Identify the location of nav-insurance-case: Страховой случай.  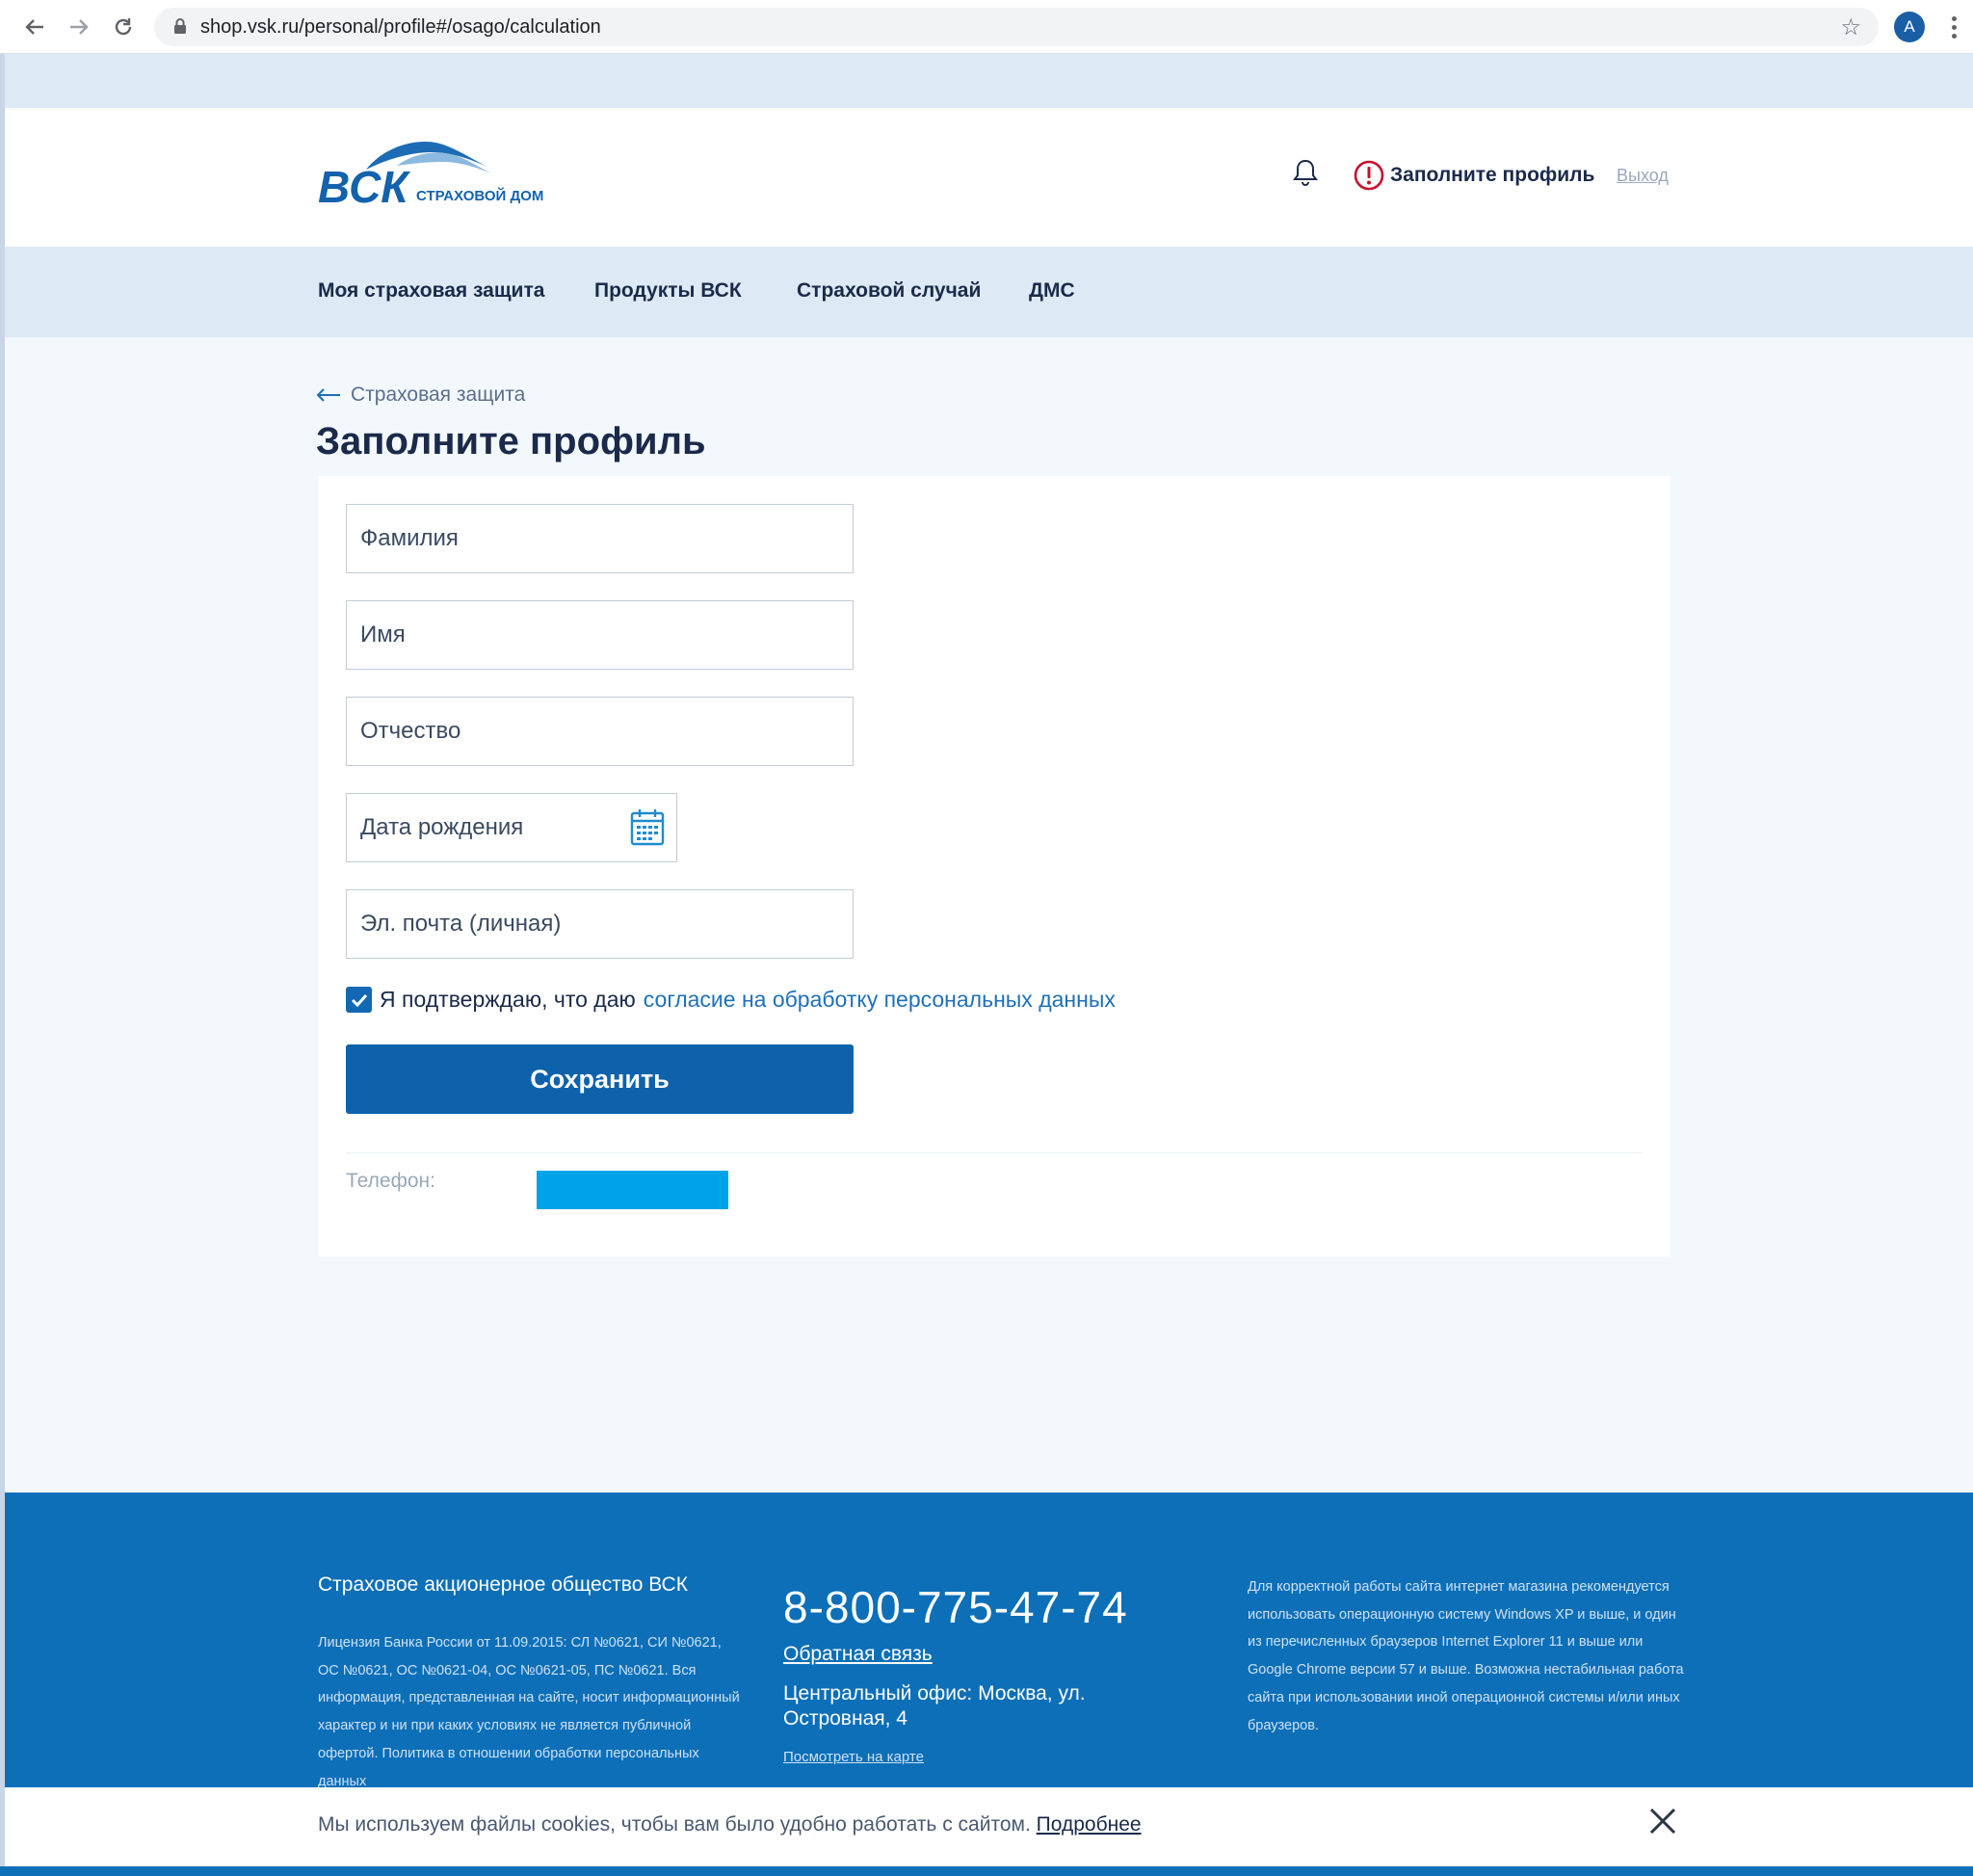
(889, 291).